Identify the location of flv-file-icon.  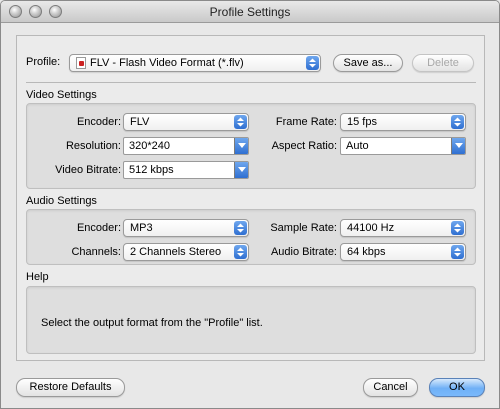
(81, 63).